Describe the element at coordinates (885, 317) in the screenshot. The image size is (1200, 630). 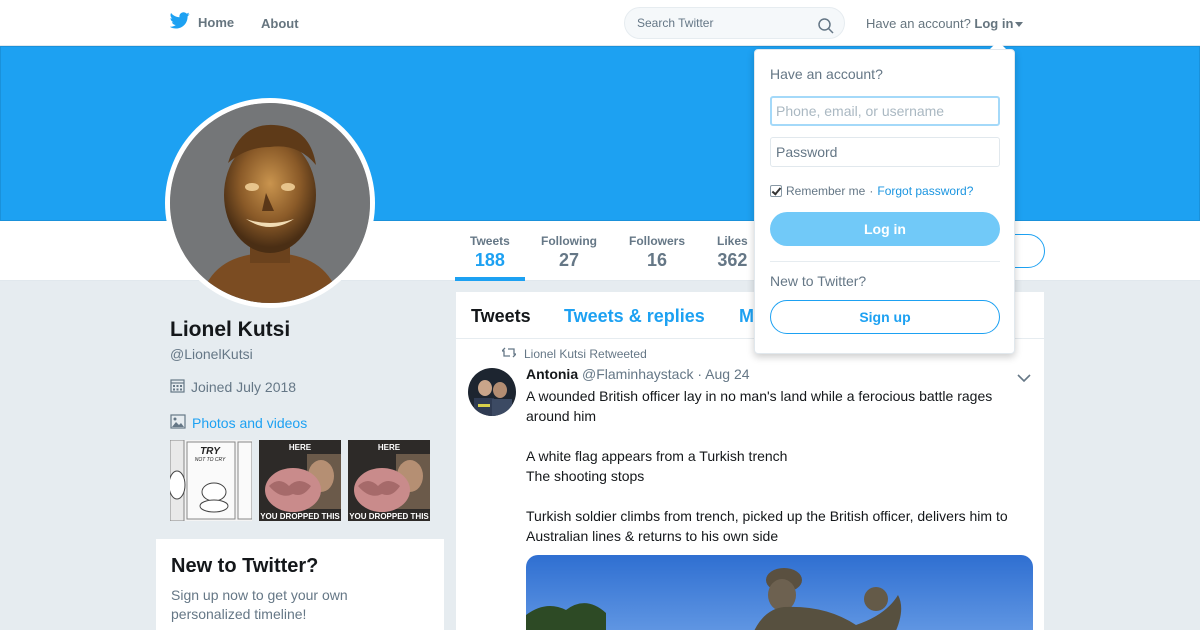
I see `signup-button: Sign up` at that location.